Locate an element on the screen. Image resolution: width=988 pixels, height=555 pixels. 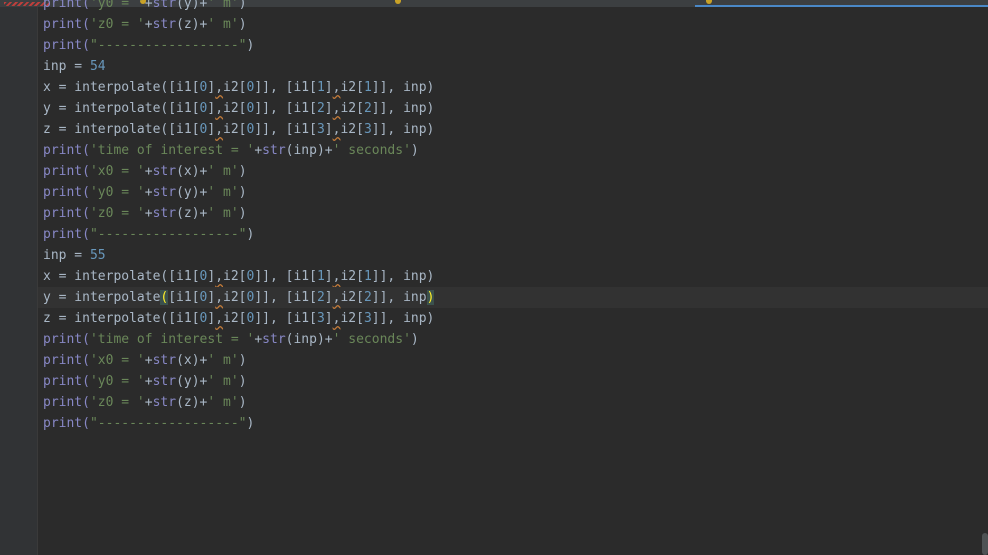
code-token: y = interpolate([i1[ is located at coordinates (121, 108).